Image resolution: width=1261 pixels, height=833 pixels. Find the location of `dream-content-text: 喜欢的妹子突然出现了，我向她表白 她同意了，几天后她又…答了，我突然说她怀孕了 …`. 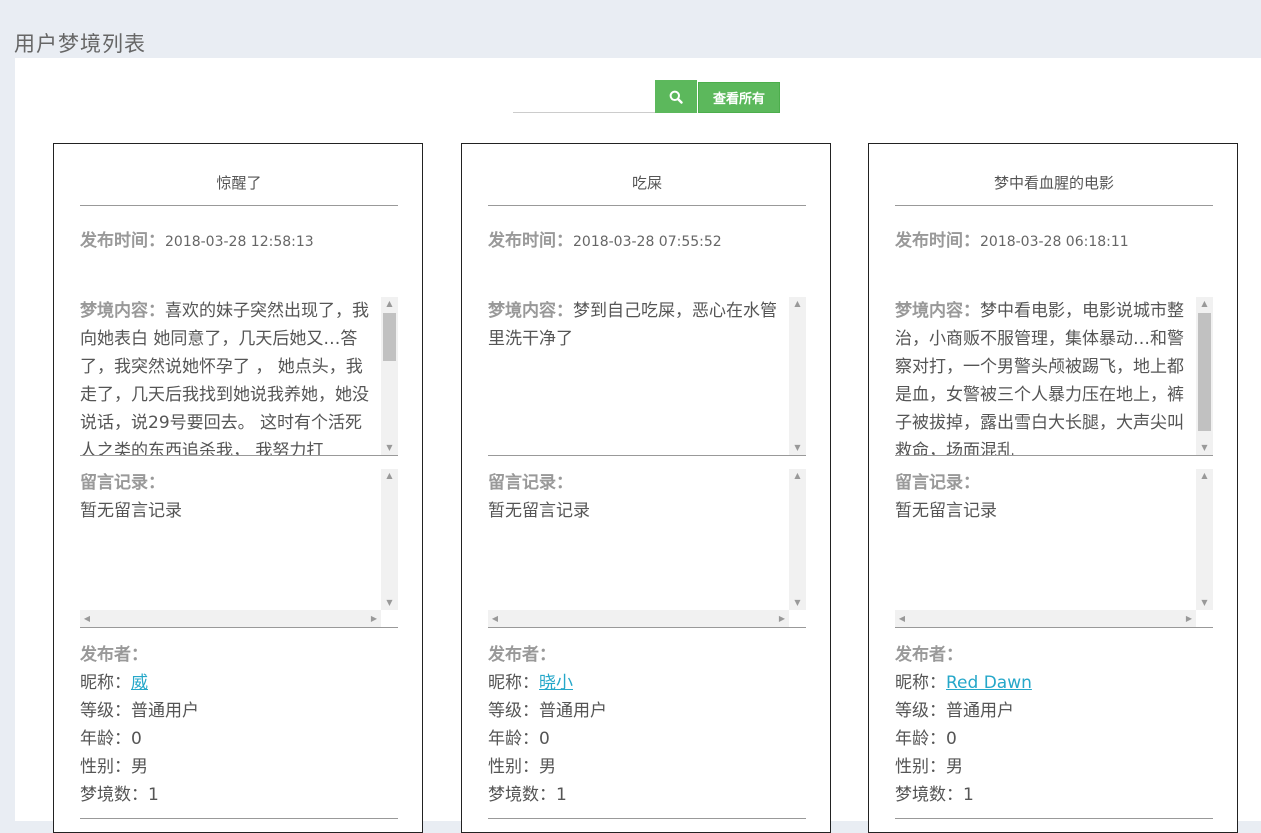

dream-content-text: 喜欢的妹子突然出现了，我向她表白 她同意了，几天后她又…答了，我突然说她怀孕了 … is located at coordinates (224, 378).